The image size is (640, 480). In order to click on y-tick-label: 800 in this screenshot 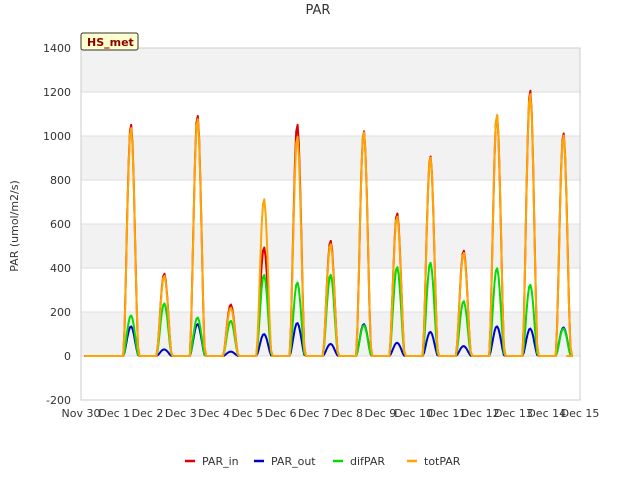, I will do `click(60, 180)`.